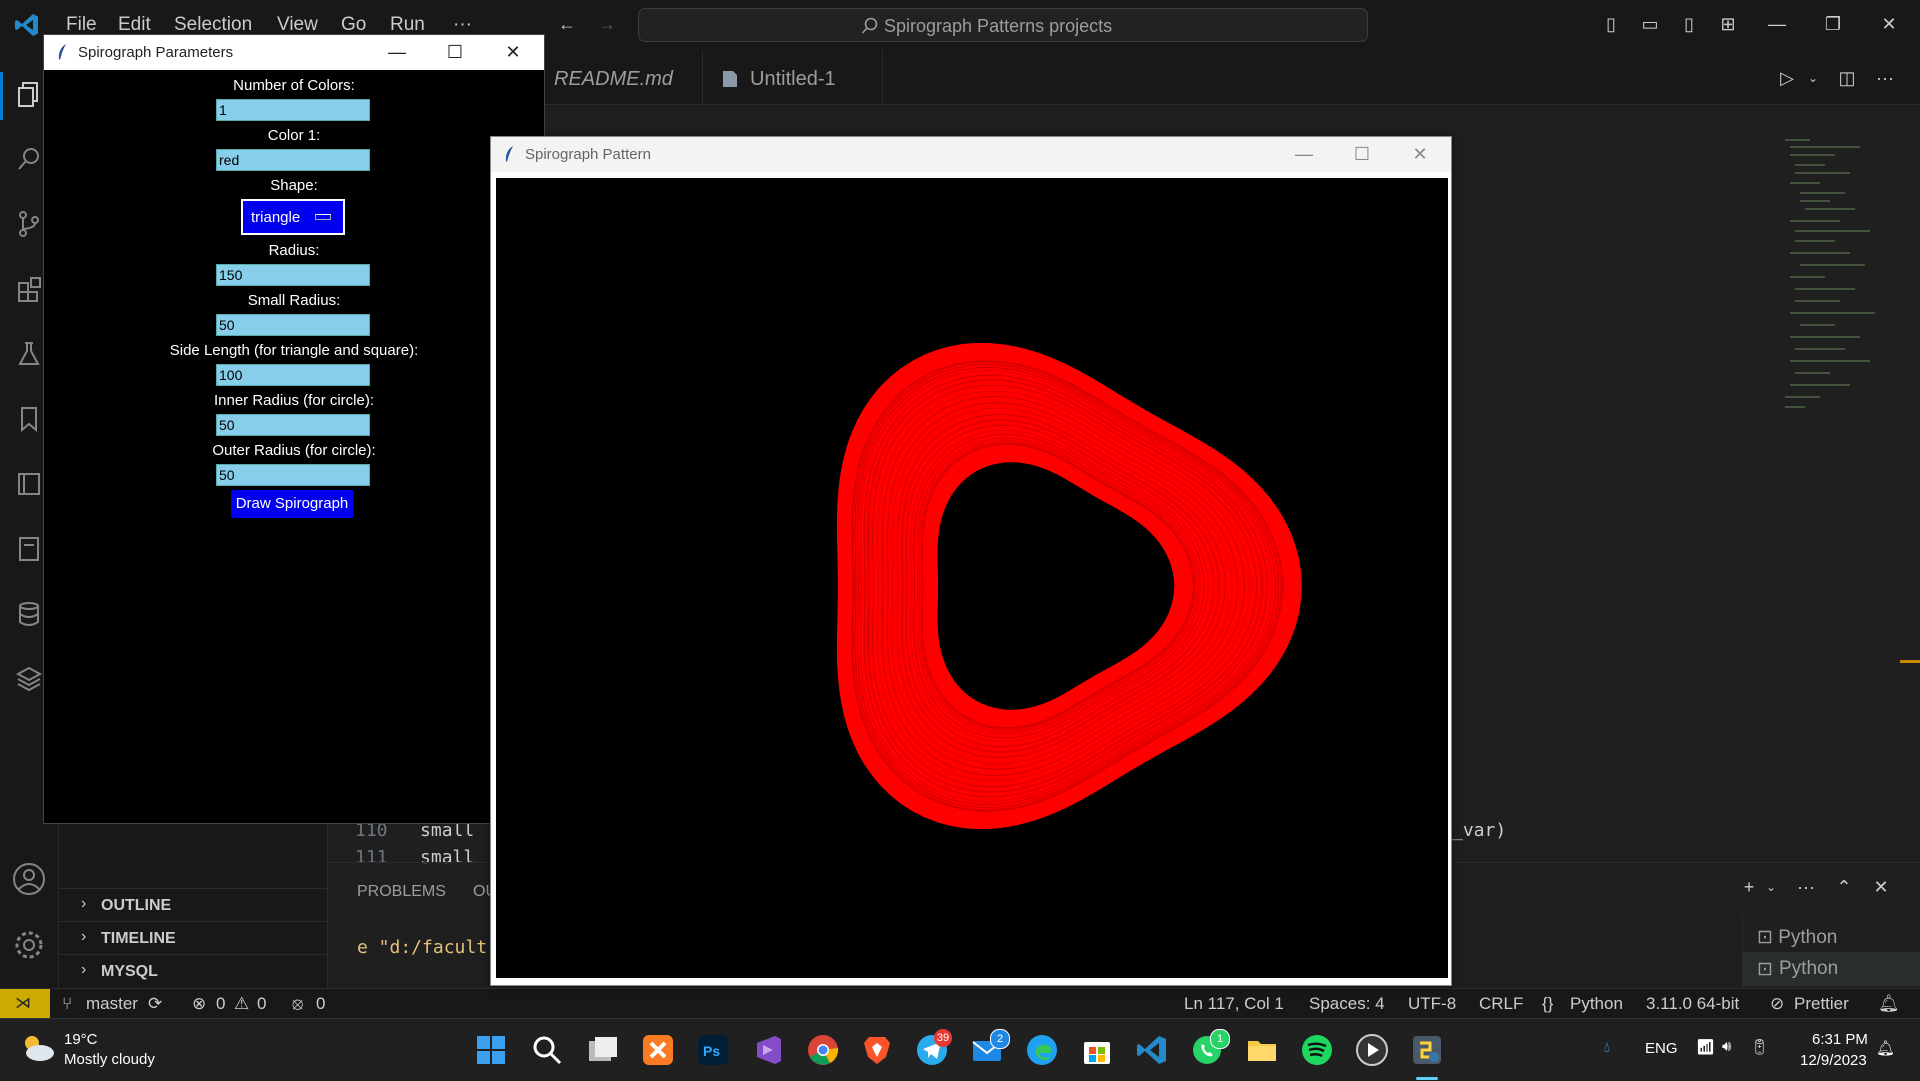 Image resolution: width=1920 pixels, height=1081 pixels. I want to click on edge-icon, so click(1042, 1050).